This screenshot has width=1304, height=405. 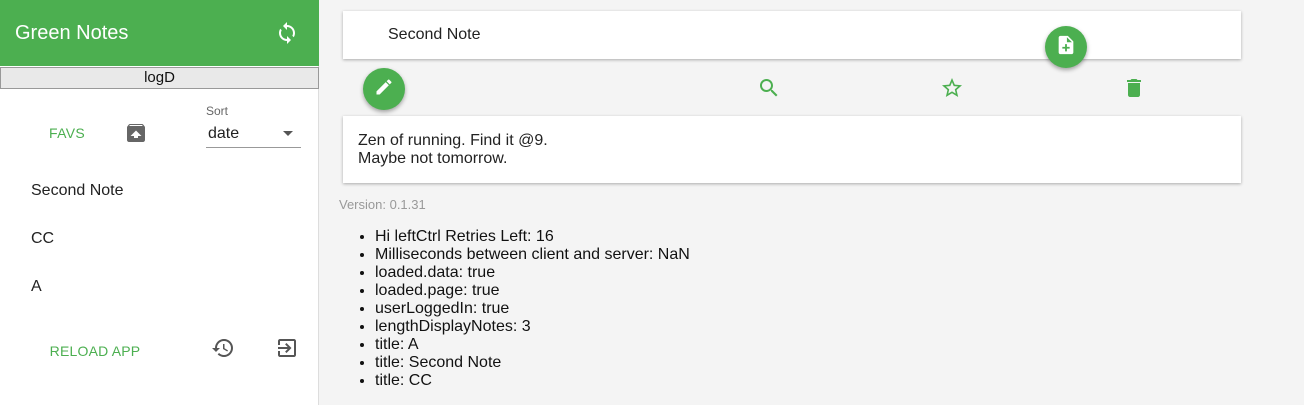 I want to click on version-label: Version: 0.1.31, so click(x=382, y=204).